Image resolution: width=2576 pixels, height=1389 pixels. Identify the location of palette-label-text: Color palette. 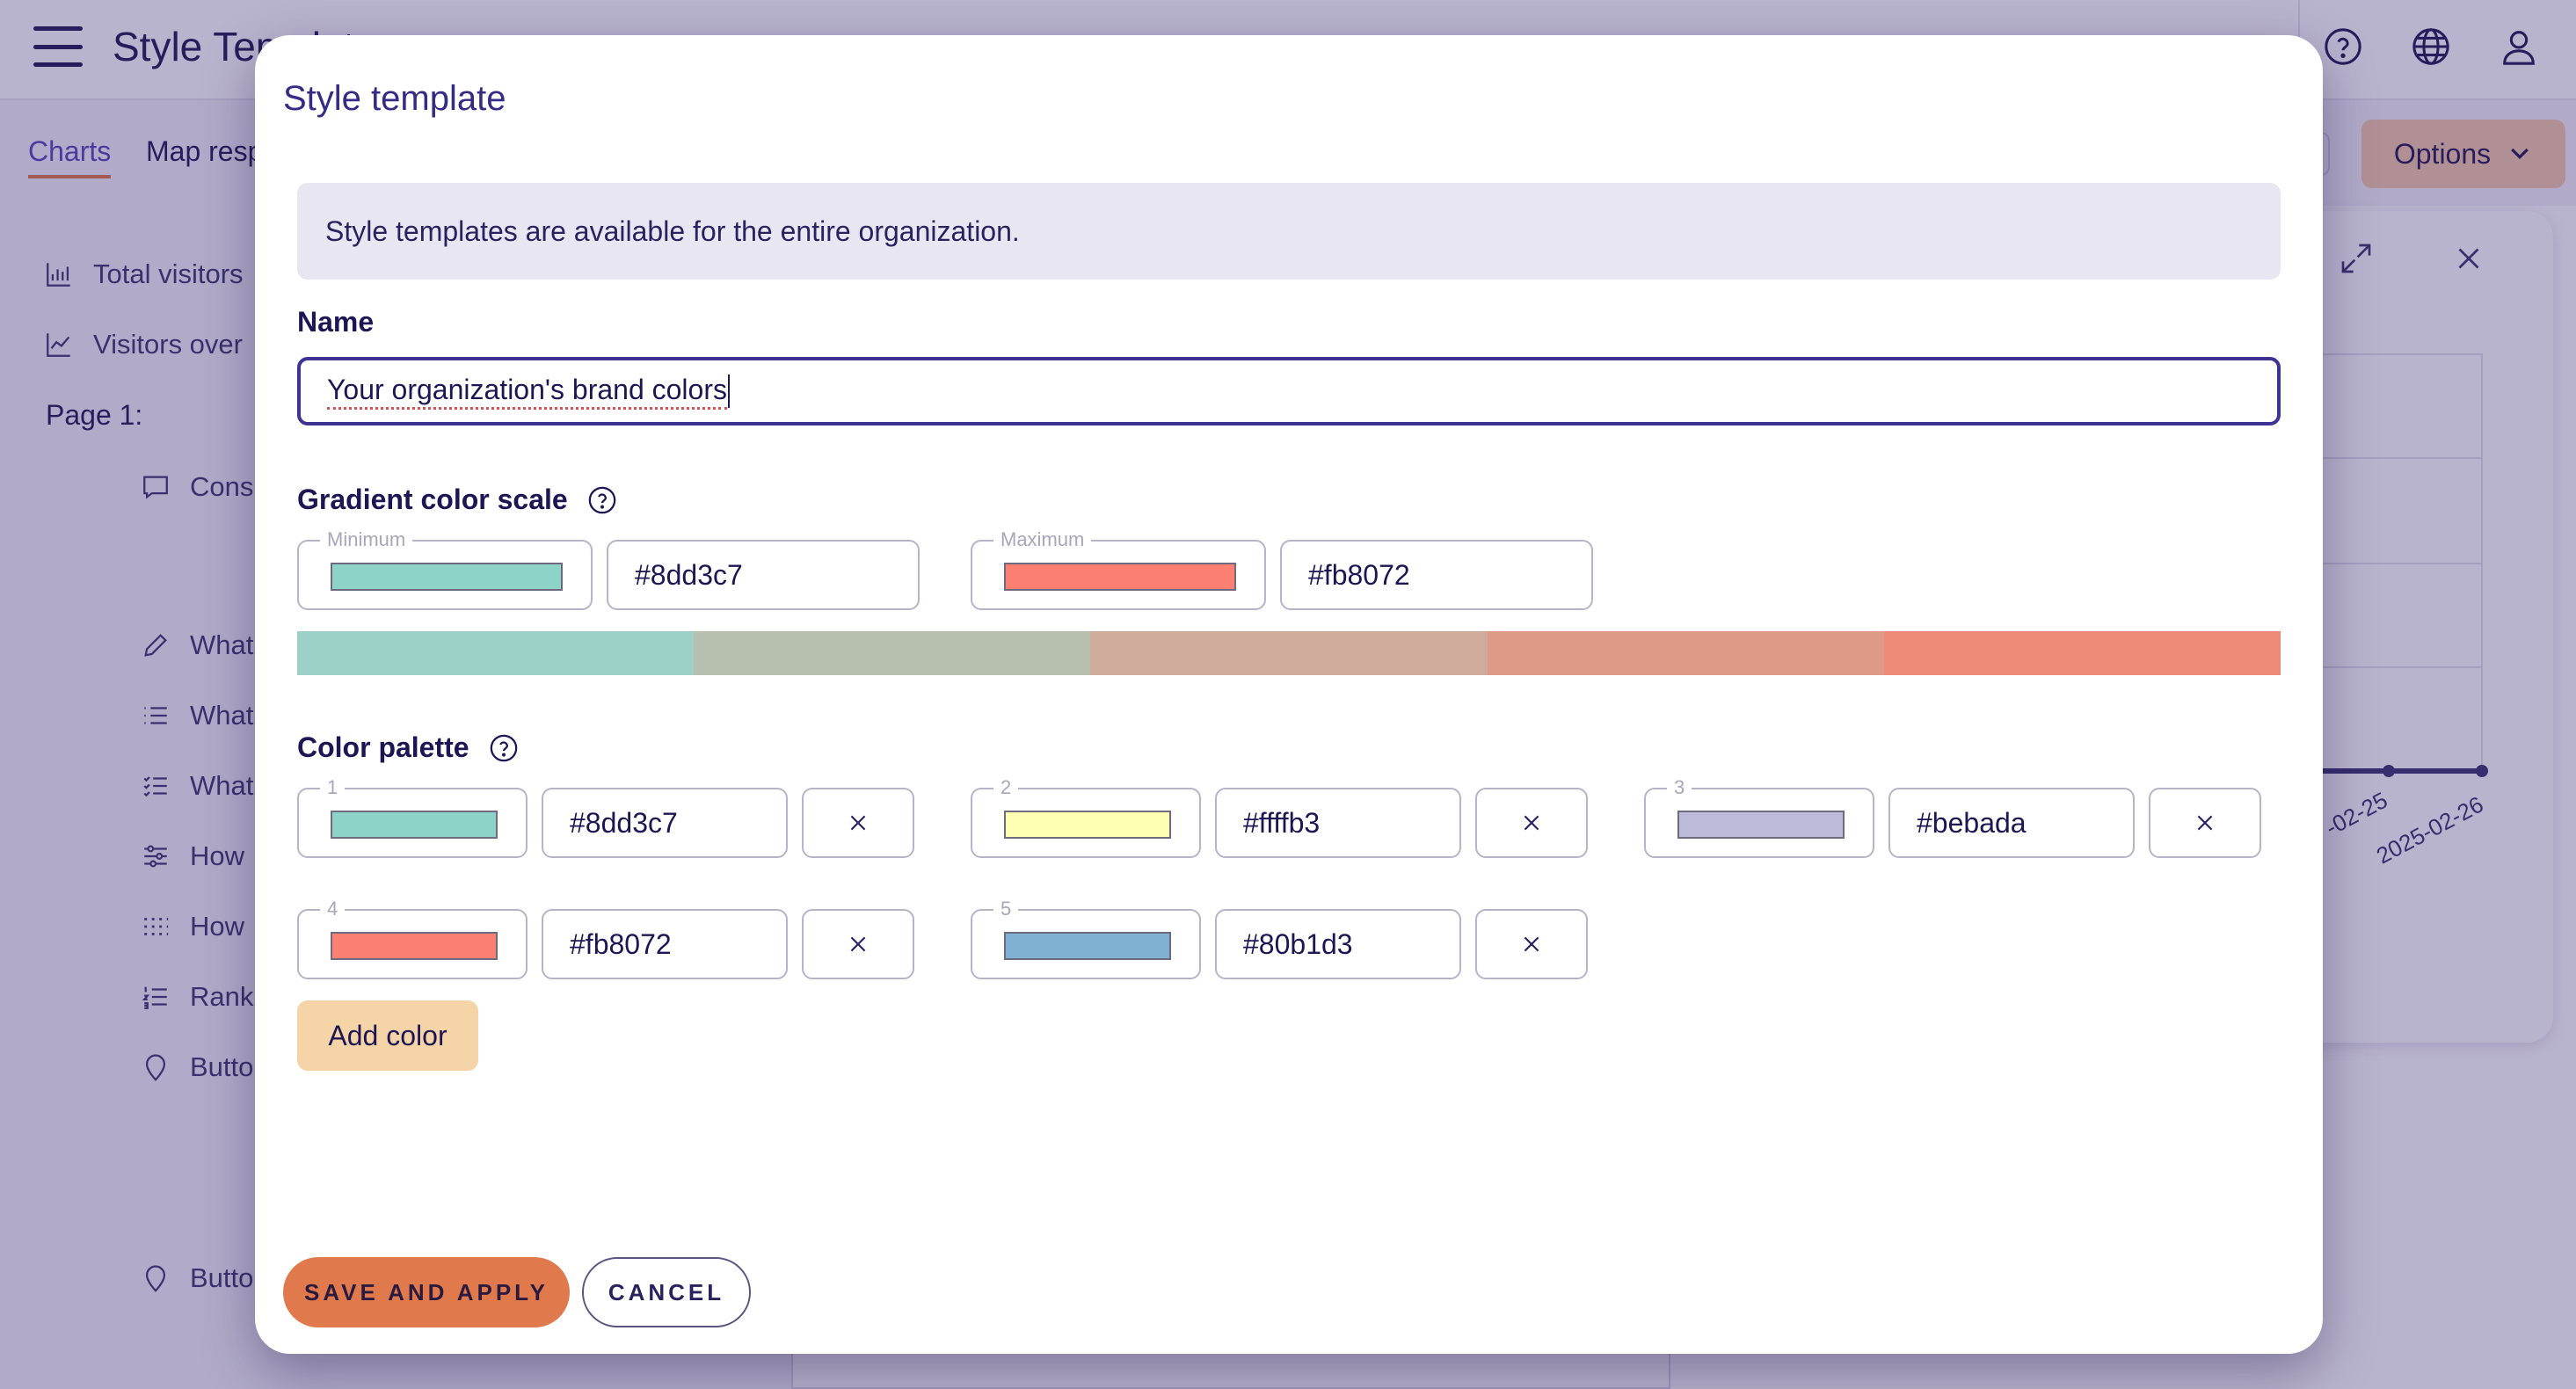
(383, 747).